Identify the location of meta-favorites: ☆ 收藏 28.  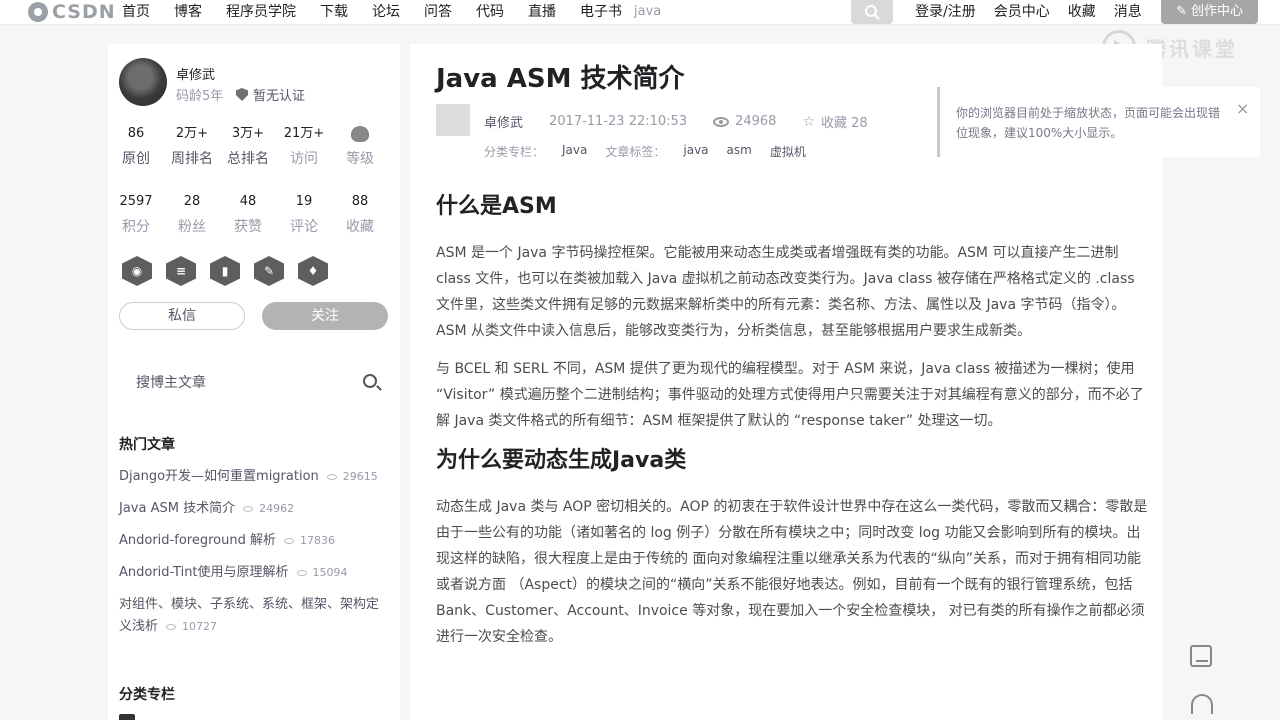
(835, 122).